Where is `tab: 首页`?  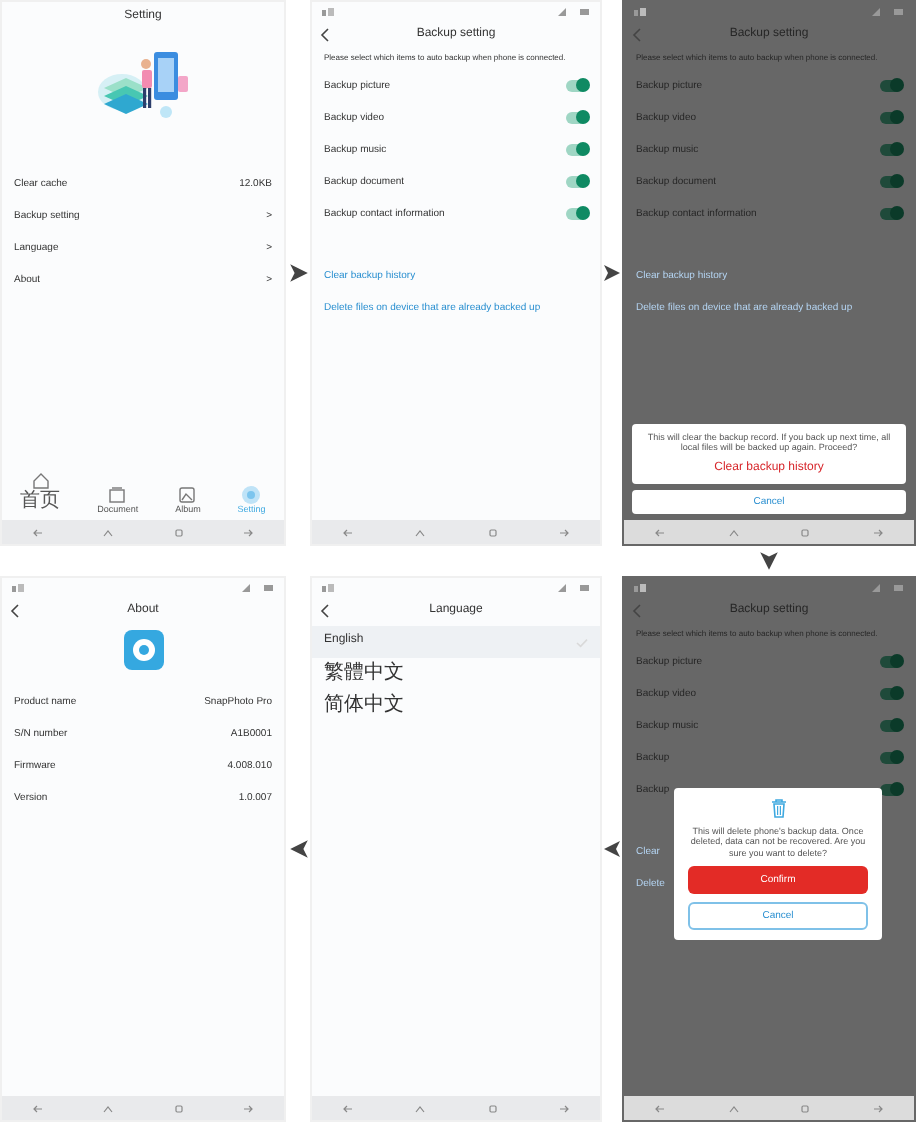 tab: 首页 is located at coordinates (40, 493).